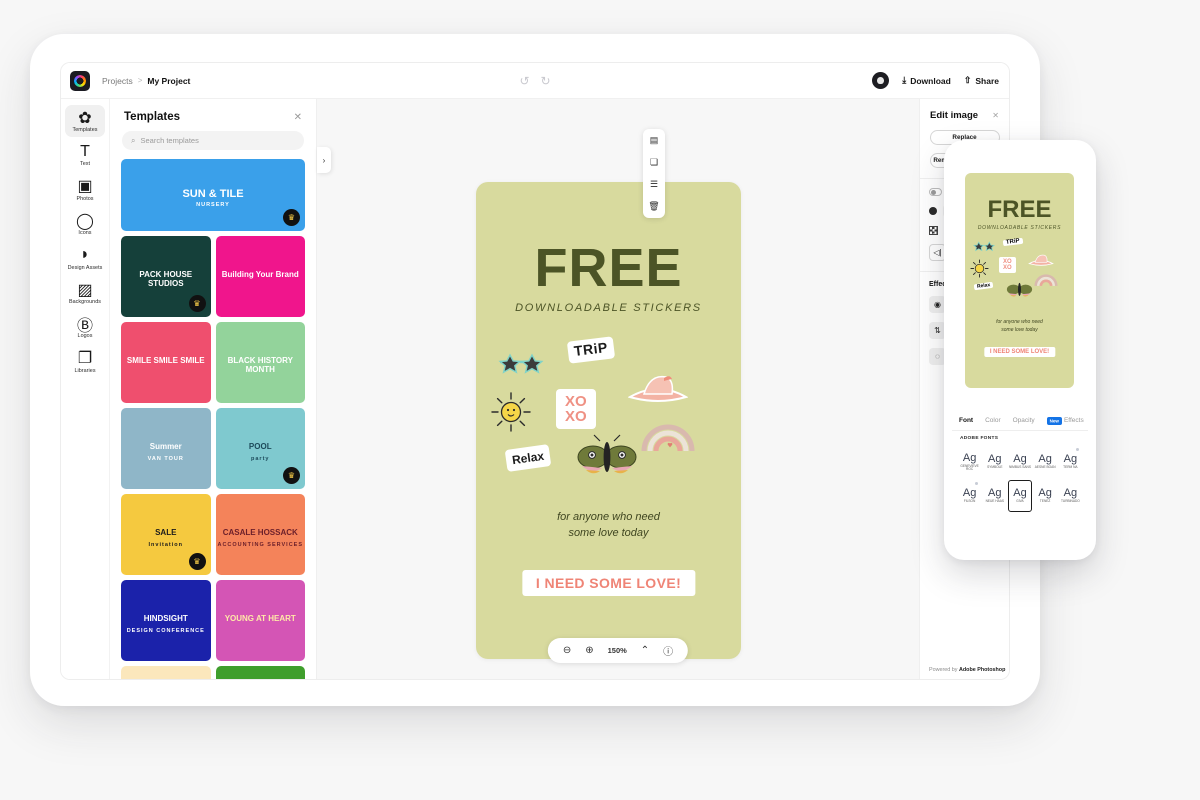  What do you see at coordinates (1045, 462) in the screenshot?
I see `font-option: Ag AESNE BOAN` at bounding box center [1045, 462].